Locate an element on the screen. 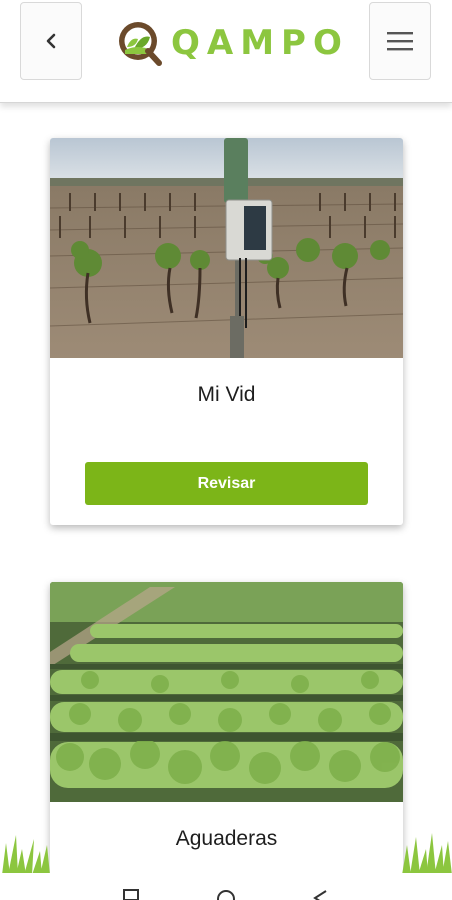 This screenshot has width=452, height=900. app-logo: QAMPO is located at coordinates (233, 43).